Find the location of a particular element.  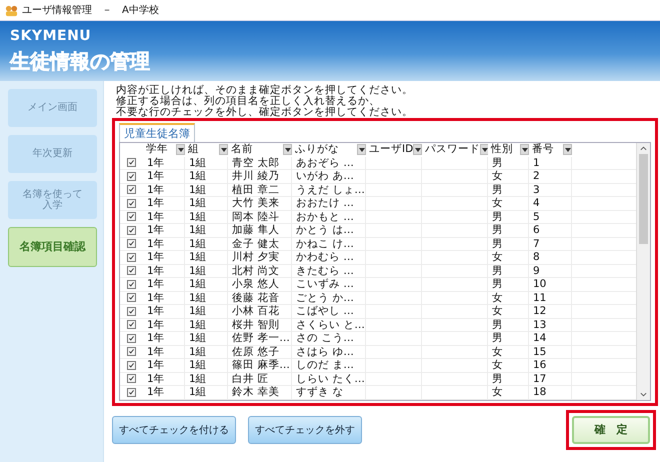

step-label: 名簿項目確認 is located at coordinates (53, 247).